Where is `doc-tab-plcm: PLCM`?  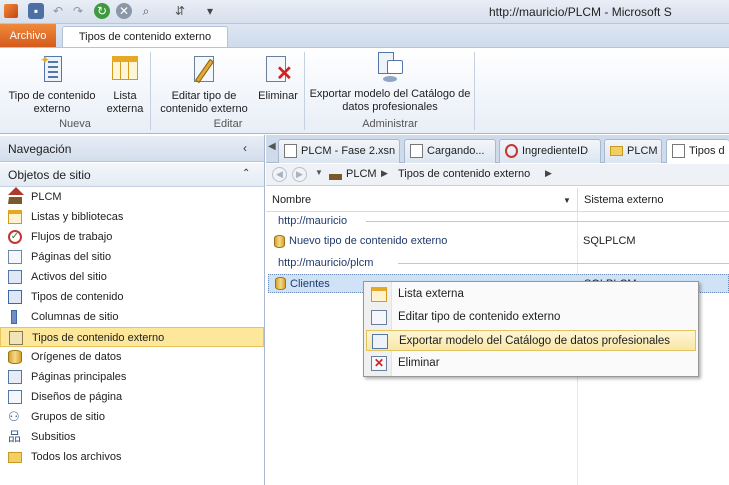 doc-tab-plcm: PLCM is located at coordinates (633, 151).